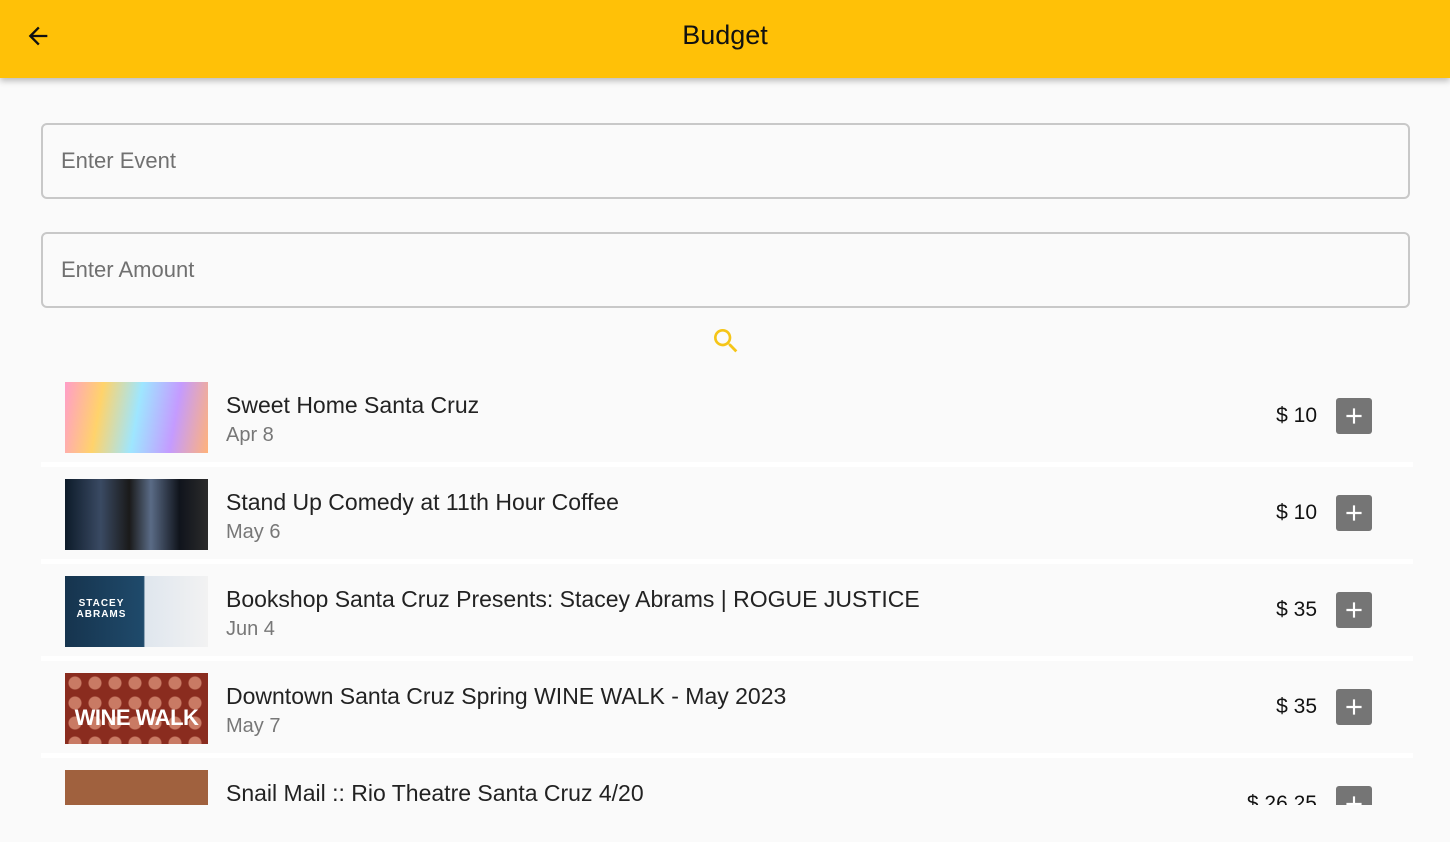 This screenshot has height=842, width=1450. Describe the element at coordinates (253, 726) in the screenshot. I see `event-date: May 7` at that location.